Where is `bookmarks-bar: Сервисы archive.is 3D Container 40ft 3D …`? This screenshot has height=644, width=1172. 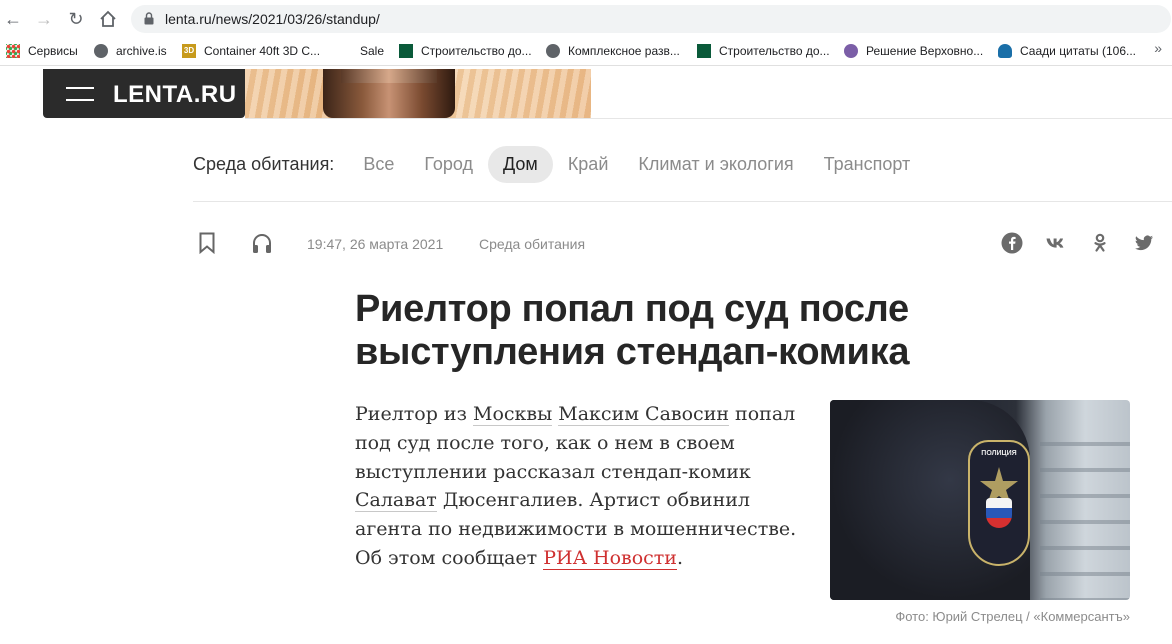 bookmarks-bar: Сервисы archive.is 3D Container 40ft 3D … is located at coordinates (586, 51).